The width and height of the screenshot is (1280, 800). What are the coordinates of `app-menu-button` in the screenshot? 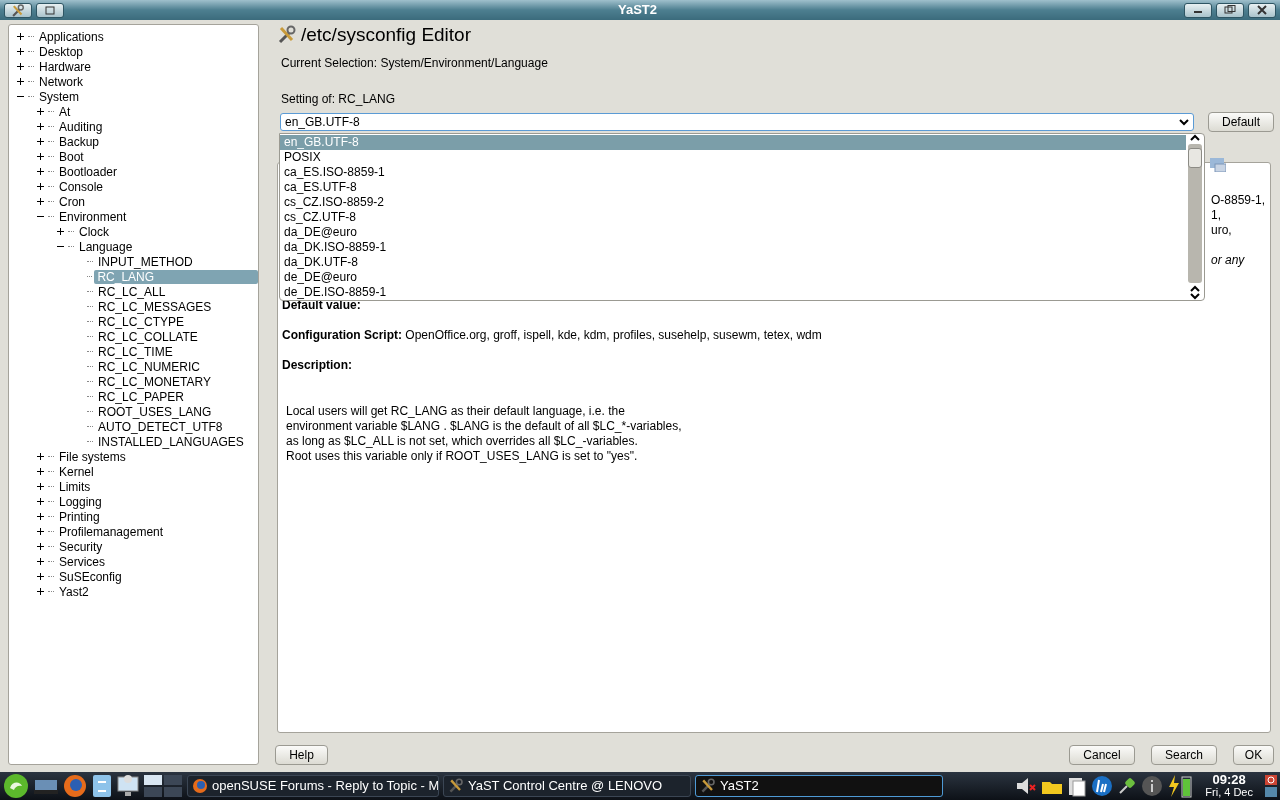 It's located at (18, 10).